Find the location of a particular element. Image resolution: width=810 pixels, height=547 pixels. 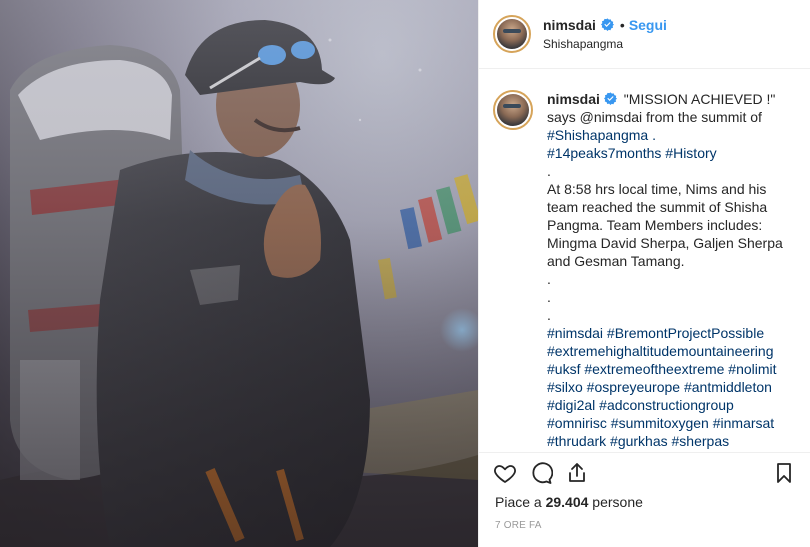

caption-username: nimsdai is located at coordinates (573, 99).